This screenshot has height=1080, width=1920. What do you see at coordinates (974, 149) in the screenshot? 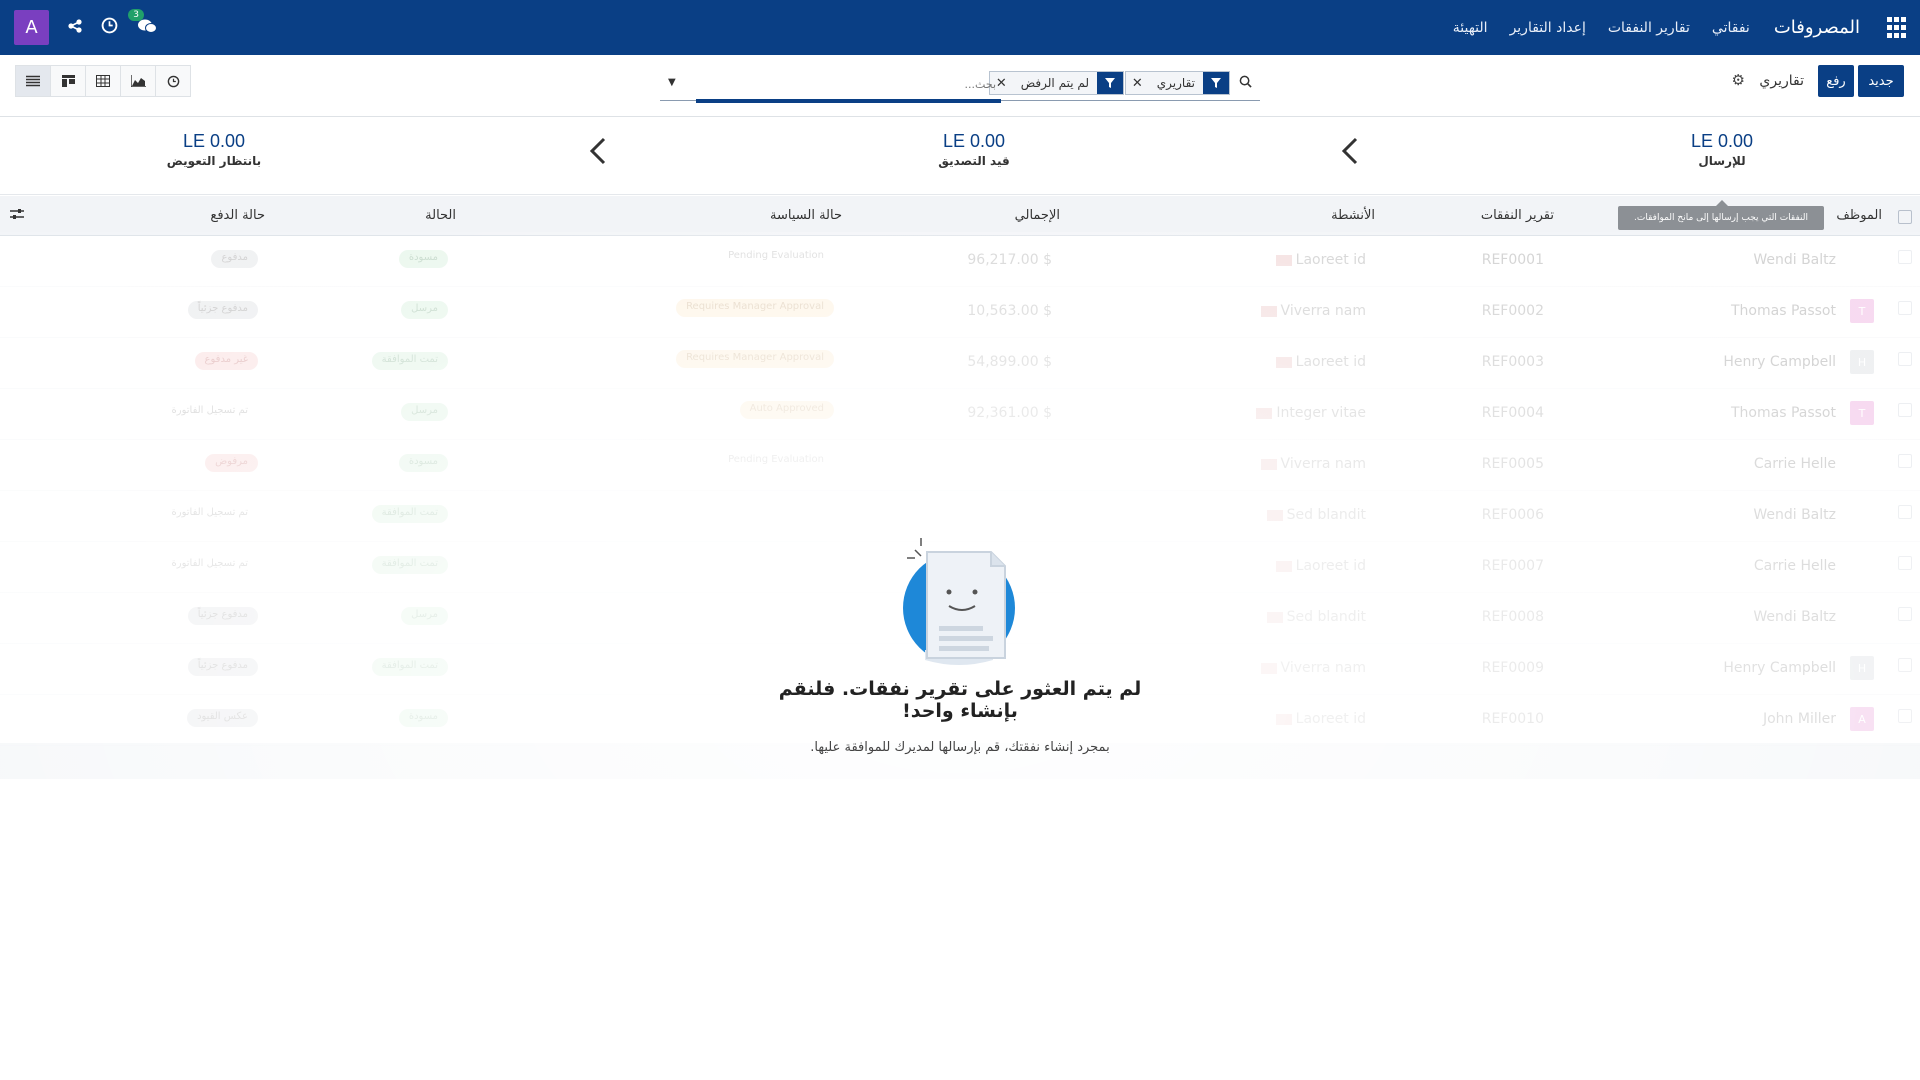
I see `stat-under-validation: LE 0.00 قيد التصديق` at bounding box center [974, 149].